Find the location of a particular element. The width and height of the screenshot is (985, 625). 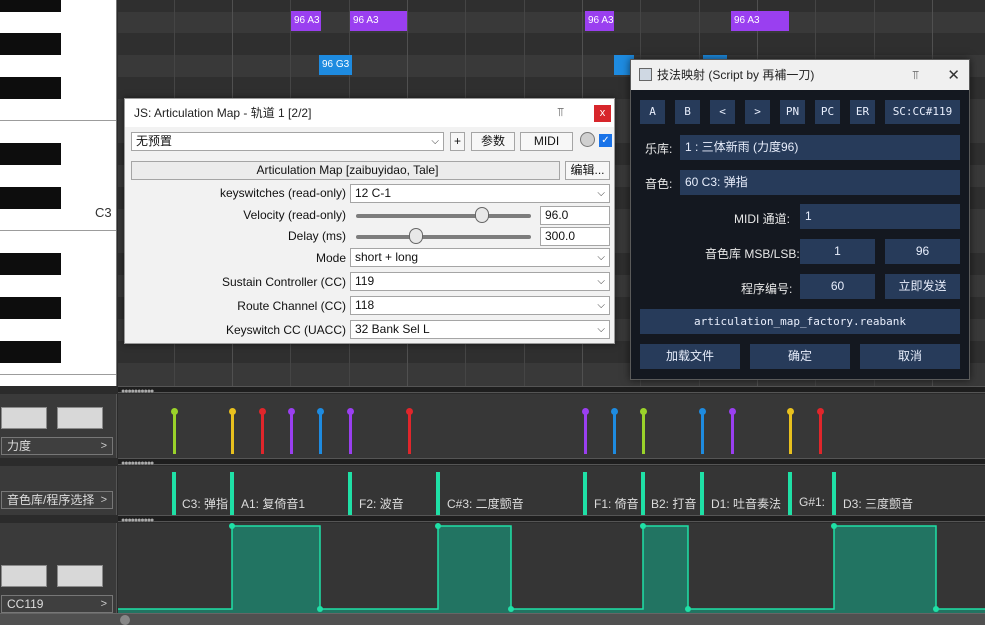

add-preset-button: + is located at coordinates (457, 141).